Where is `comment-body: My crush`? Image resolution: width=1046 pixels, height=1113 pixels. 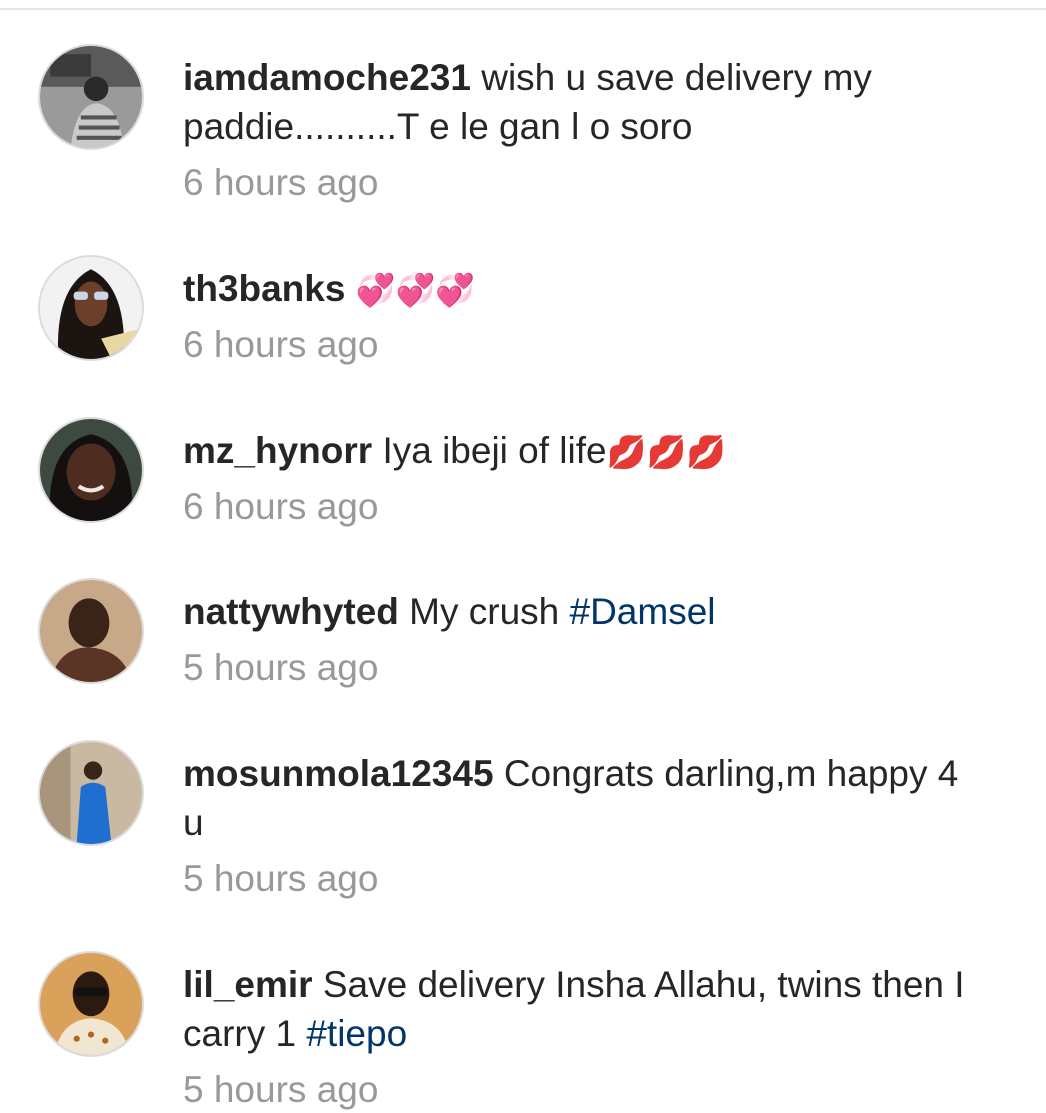
comment-body: My crush is located at coordinates (484, 611).